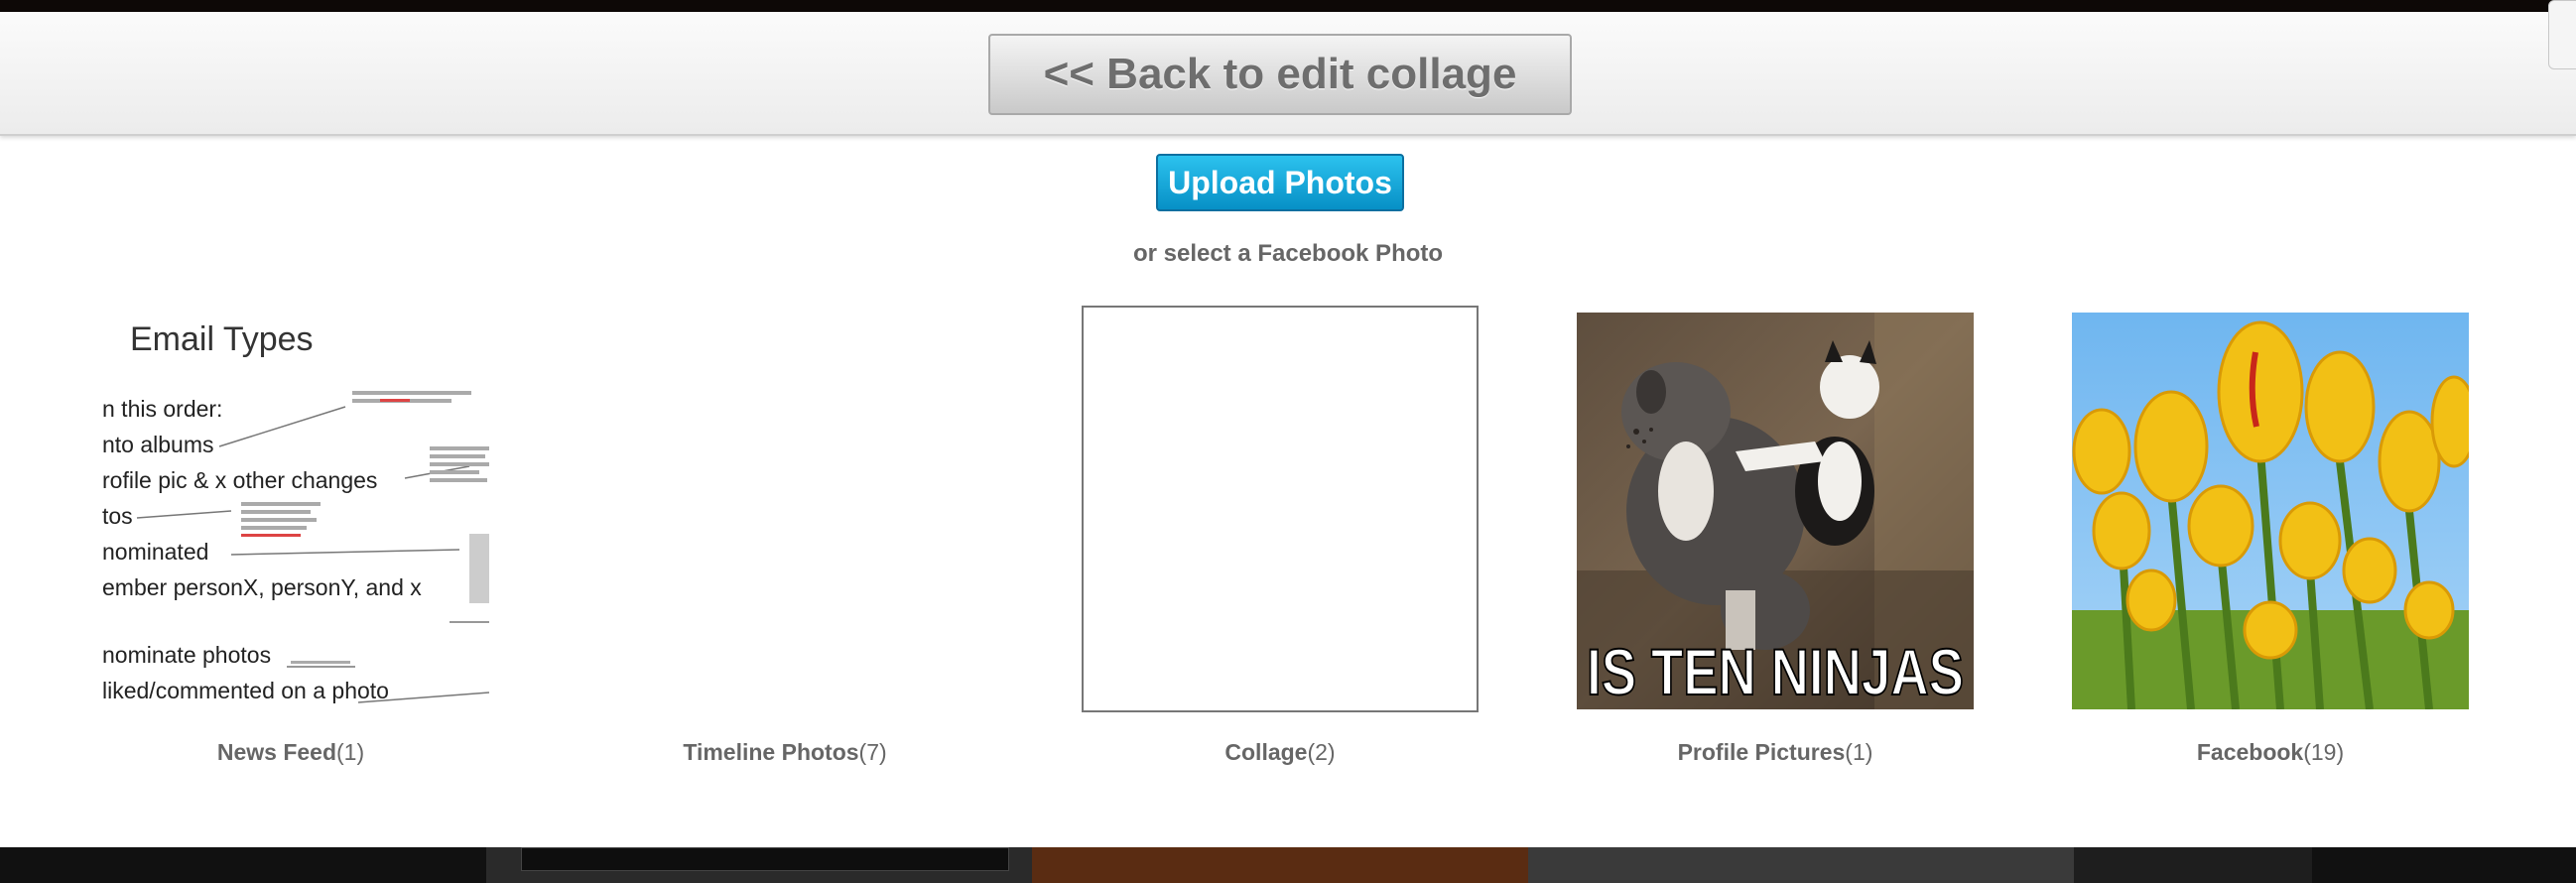 This screenshot has height=883, width=2576. I want to click on thumb-doc-line: nominate photos, so click(187, 655).